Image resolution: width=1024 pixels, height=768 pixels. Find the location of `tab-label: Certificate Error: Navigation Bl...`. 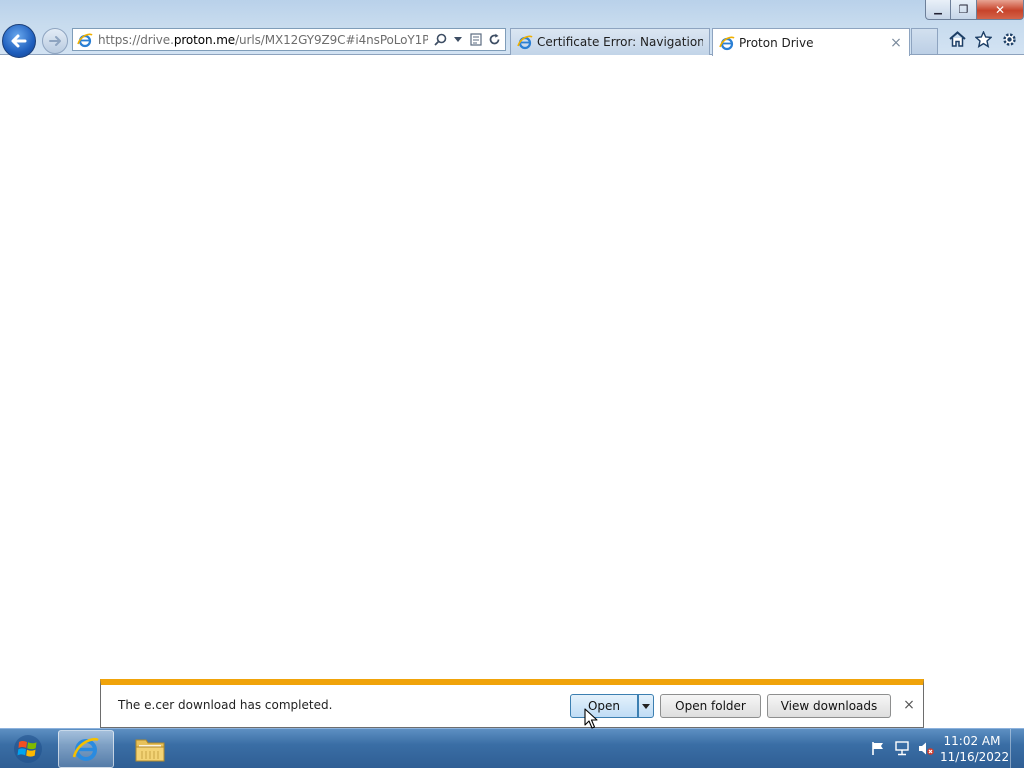

tab-label: Certificate Error: Navigation Bl... is located at coordinates (620, 42).